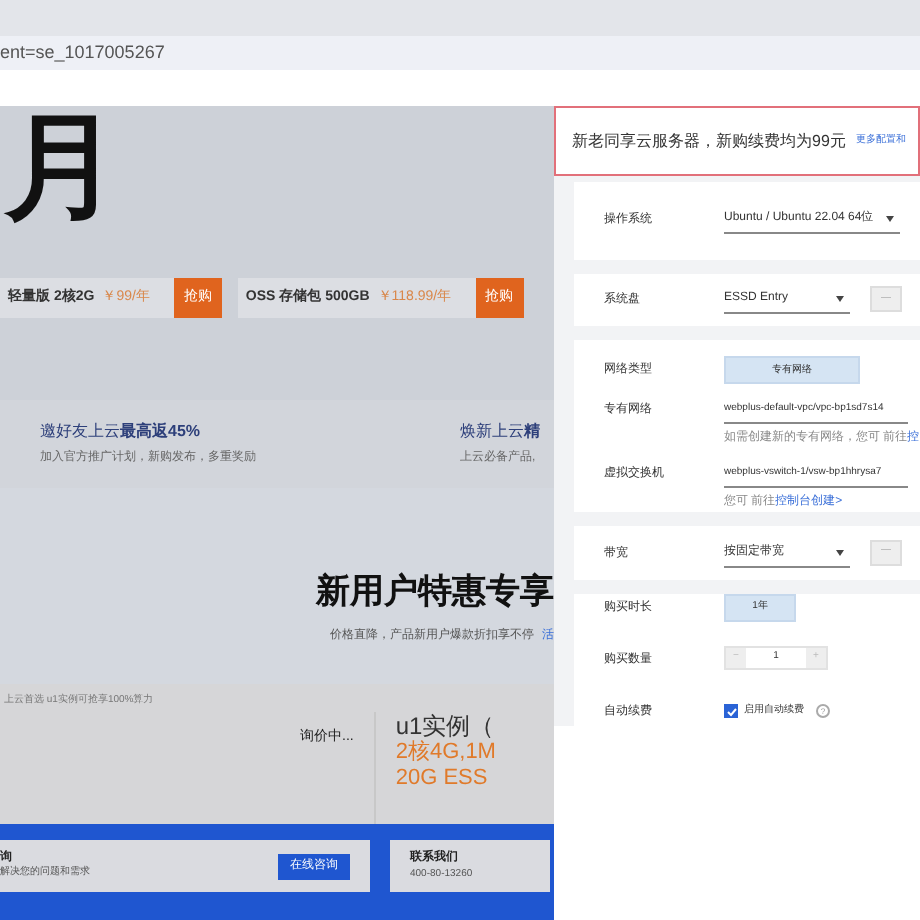 This screenshot has width=920, height=920. What do you see at coordinates (500, 432) in the screenshot?
I see `benefit-title: 焕新上云精` at bounding box center [500, 432].